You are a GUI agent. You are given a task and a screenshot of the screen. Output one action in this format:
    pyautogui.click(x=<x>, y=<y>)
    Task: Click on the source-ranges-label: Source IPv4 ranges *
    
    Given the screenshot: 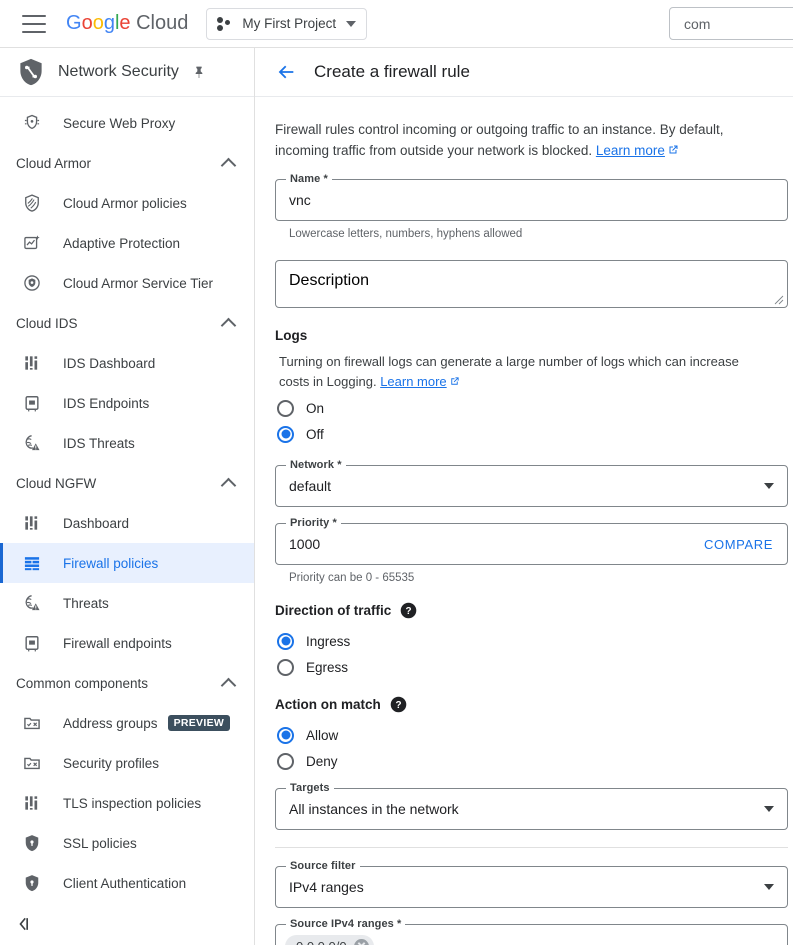 What is the action you would take?
    pyautogui.click(x=346, y=924)
    